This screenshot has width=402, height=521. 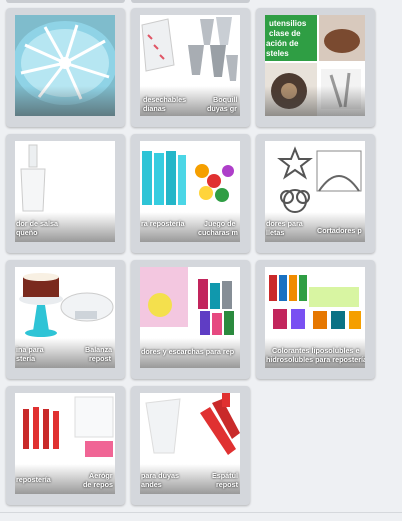 I want to click on caption-line-2: queño, so click(x=27, y=232).